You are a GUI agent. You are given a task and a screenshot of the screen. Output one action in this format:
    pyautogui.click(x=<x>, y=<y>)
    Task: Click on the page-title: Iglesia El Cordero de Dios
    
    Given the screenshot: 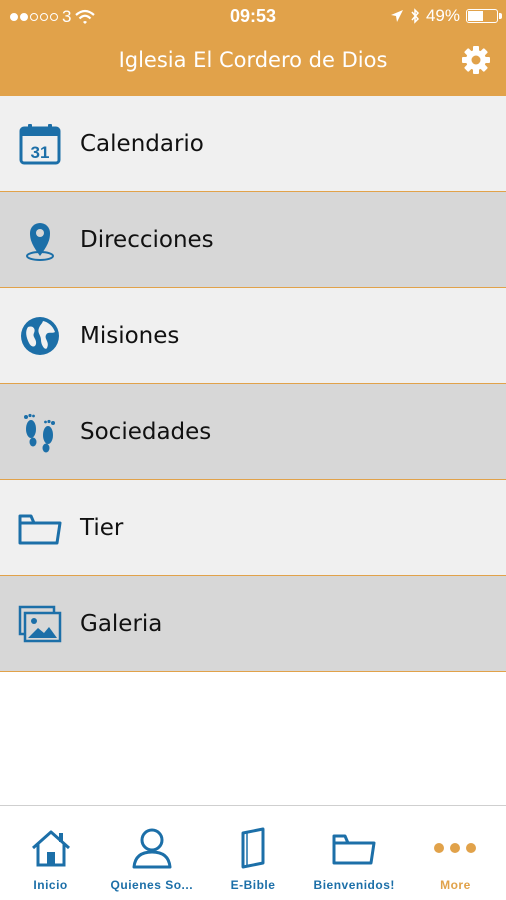 What is the action you would take?
    pyautogui.click(x=253, y=60)
    